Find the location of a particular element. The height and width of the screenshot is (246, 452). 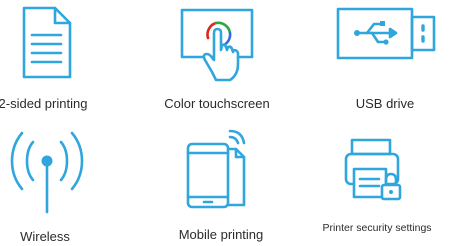

wireless-icon is located at coordinates (47, 172).